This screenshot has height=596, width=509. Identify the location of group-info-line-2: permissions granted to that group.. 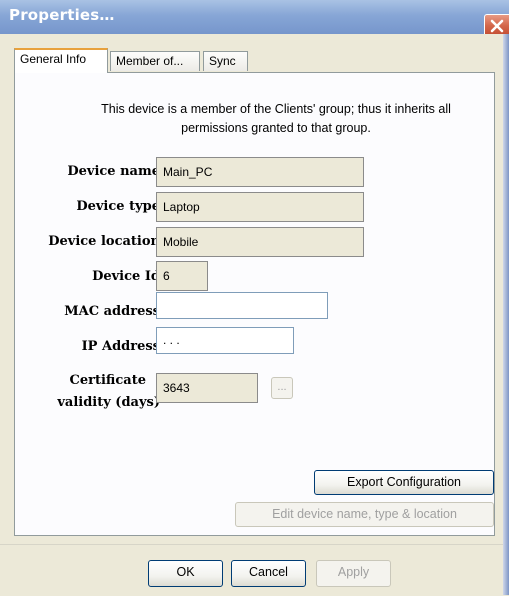
(276, 128).